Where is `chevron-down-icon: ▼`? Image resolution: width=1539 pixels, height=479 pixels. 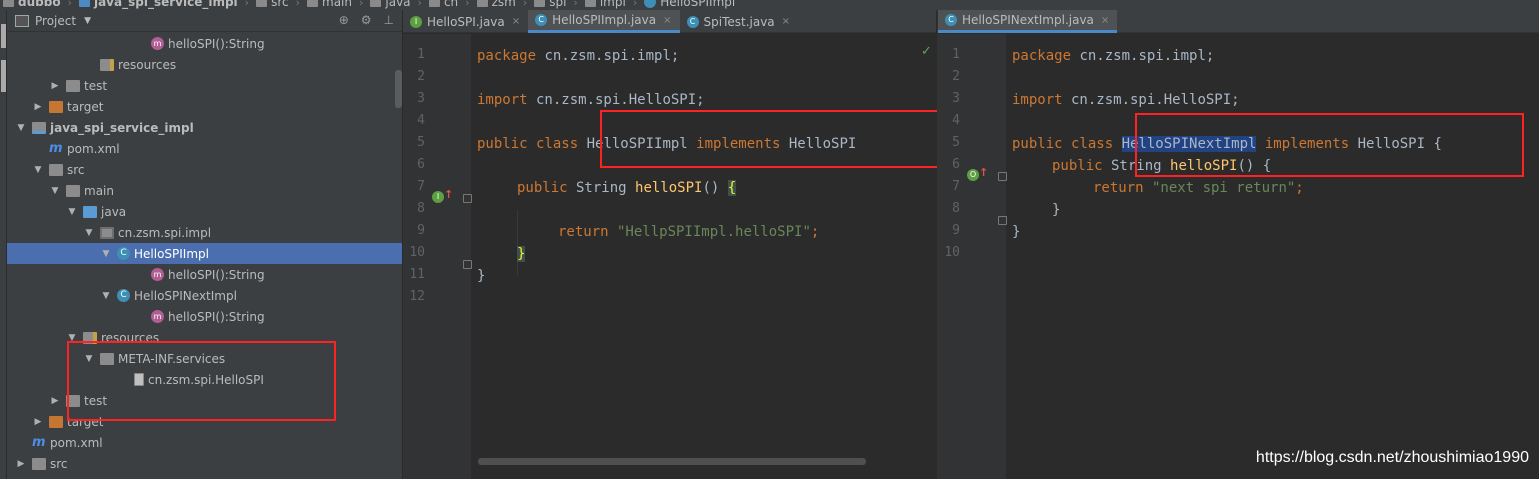
chevron-down-icon: ▼ is located at coordinates (87, 21).